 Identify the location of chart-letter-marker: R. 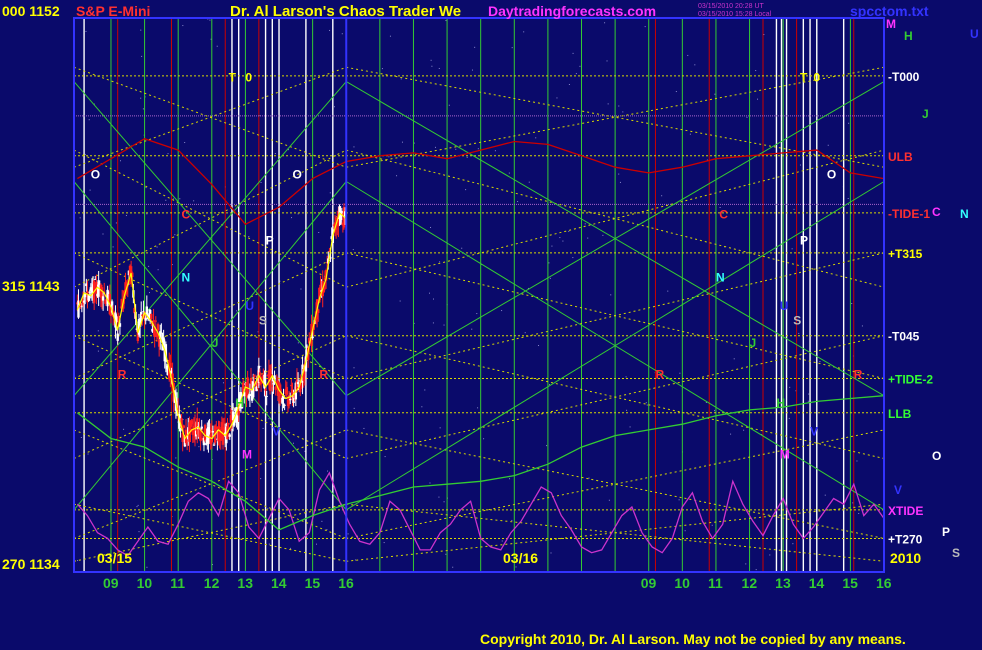
(323, 375).